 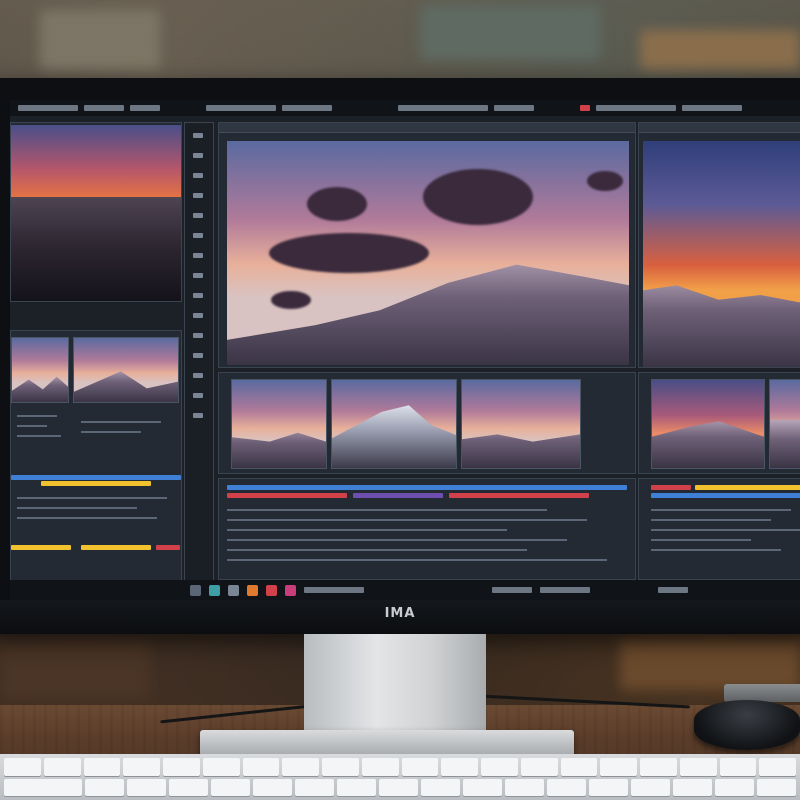 What do you see at coordinates (585, 108) in the screenshot?
I see `record-icon` at bounding box center [585, 108].